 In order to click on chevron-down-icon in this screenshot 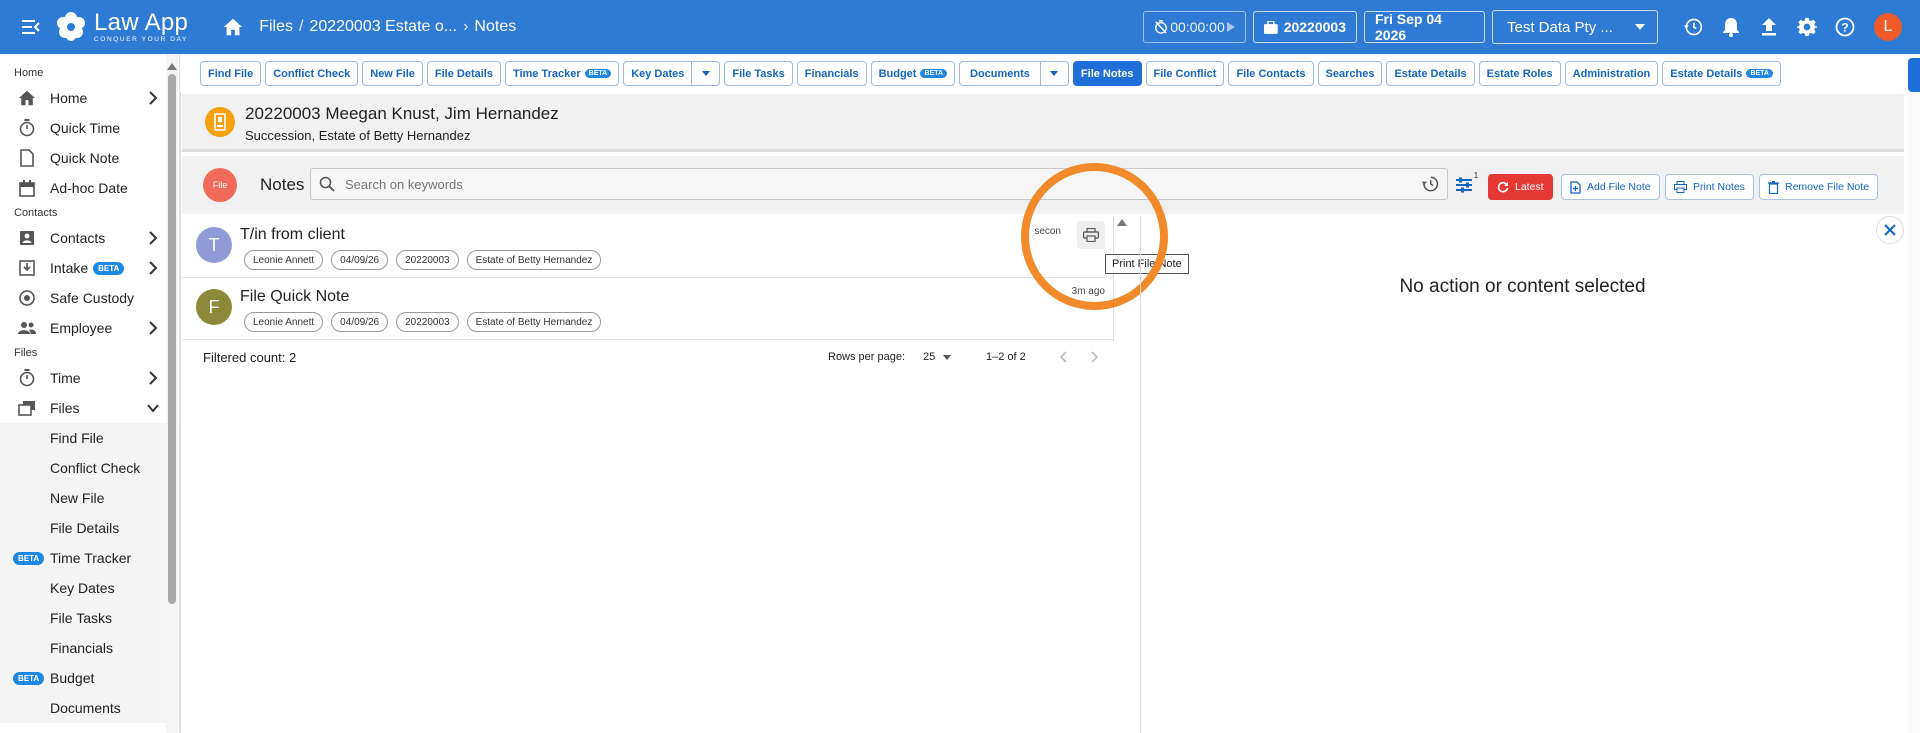, I will do `click(153, 408)`.